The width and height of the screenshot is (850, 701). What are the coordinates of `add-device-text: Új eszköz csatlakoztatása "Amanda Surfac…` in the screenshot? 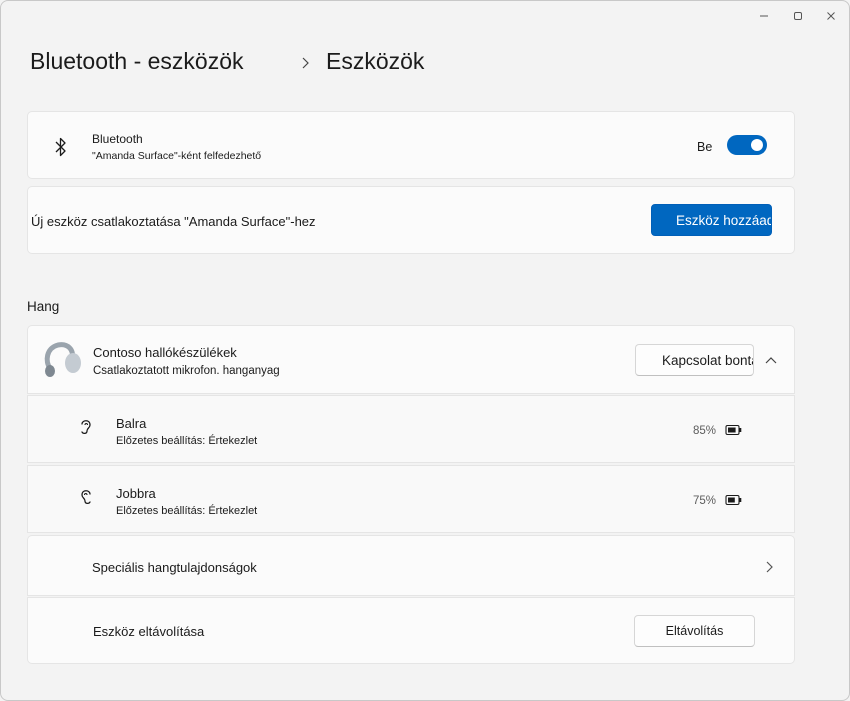 It's located at (173, 221).